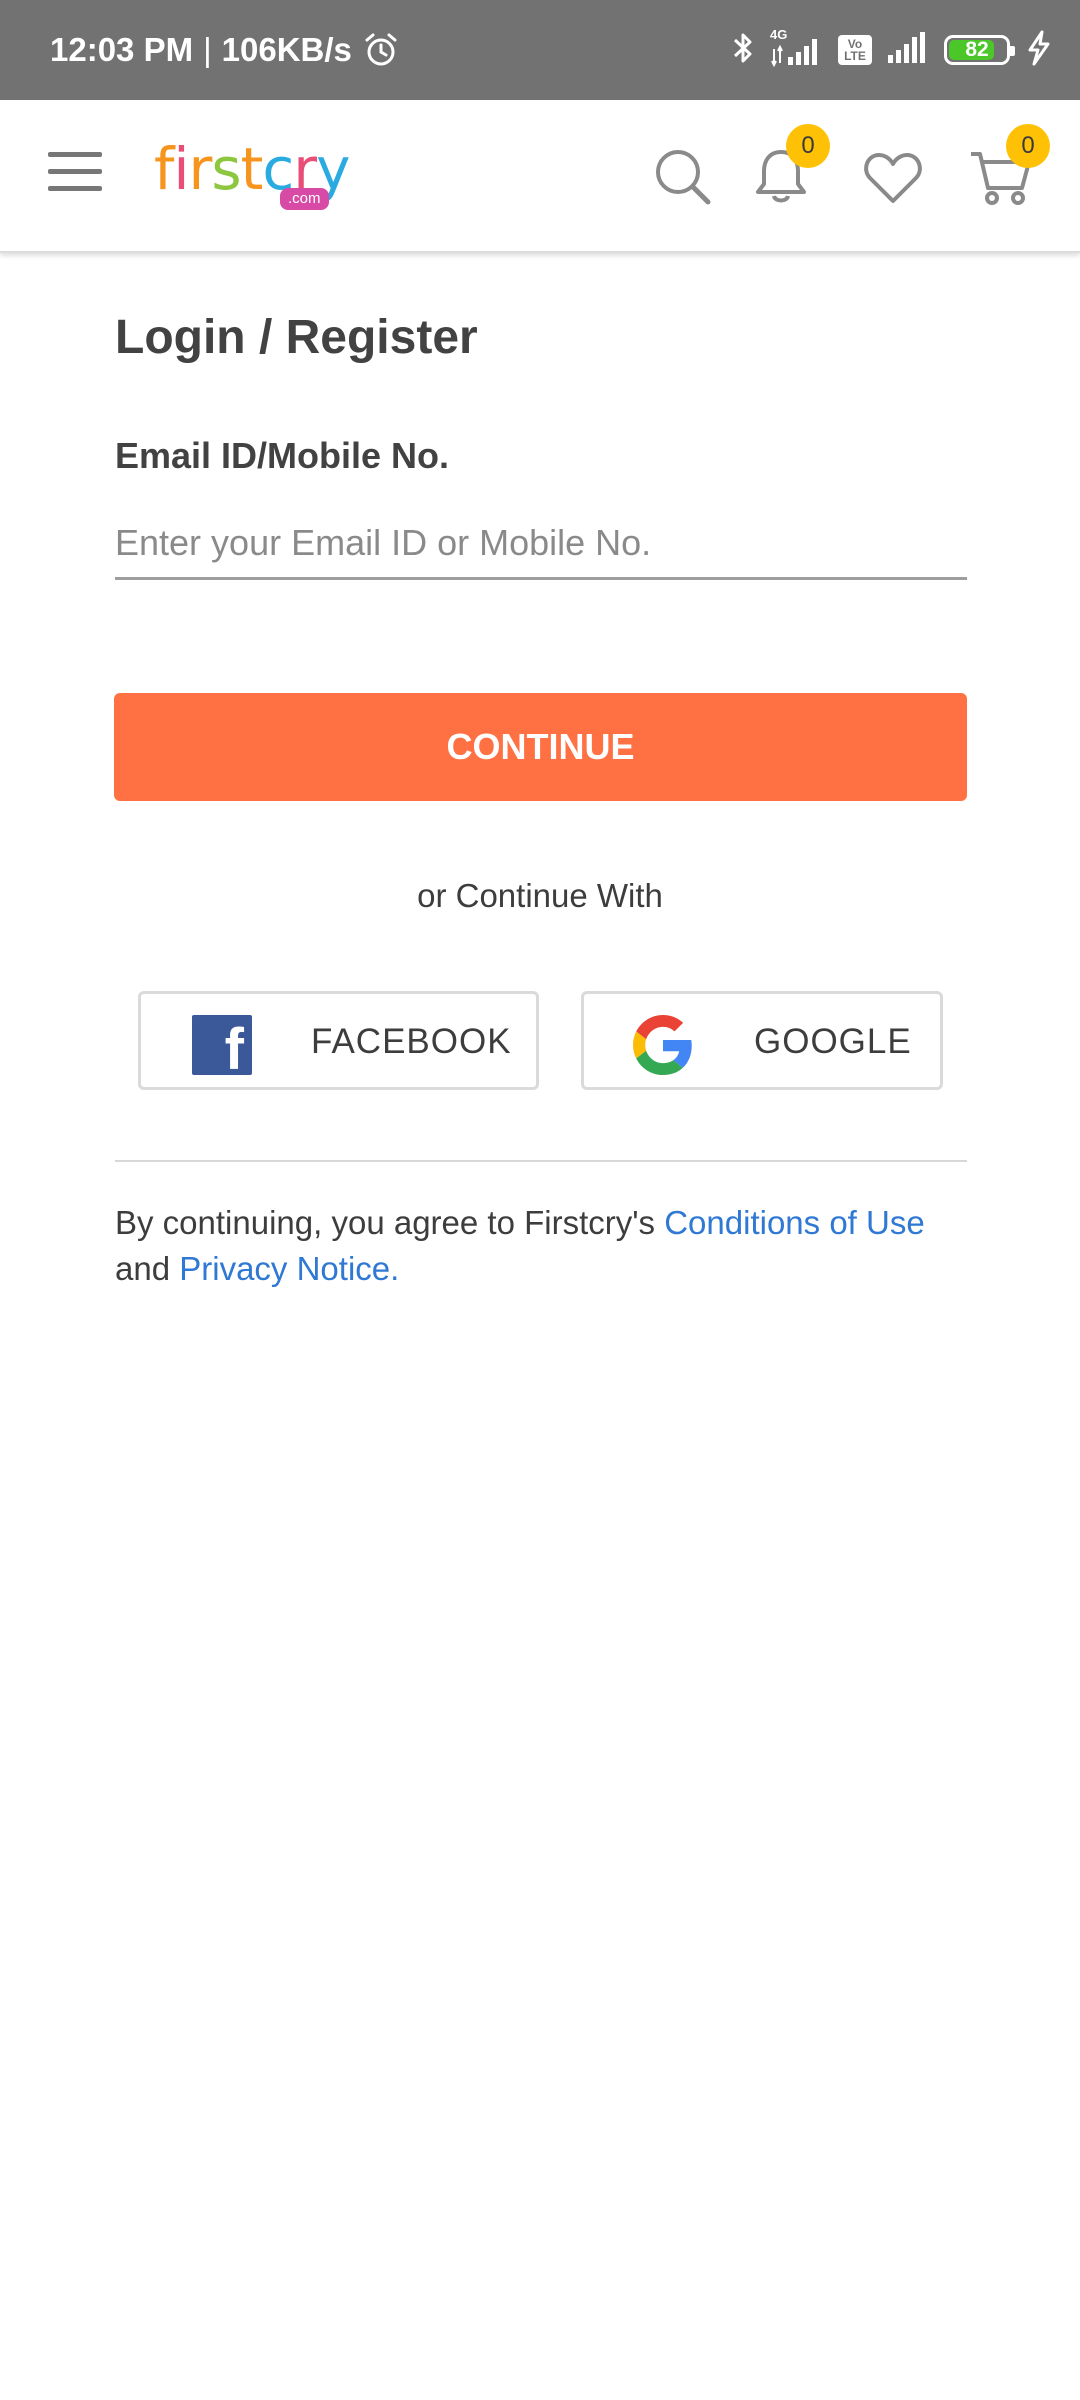  Describe the element at coordinates (181, 169) in the screenshot. I see `logo-letter: i` at that location.